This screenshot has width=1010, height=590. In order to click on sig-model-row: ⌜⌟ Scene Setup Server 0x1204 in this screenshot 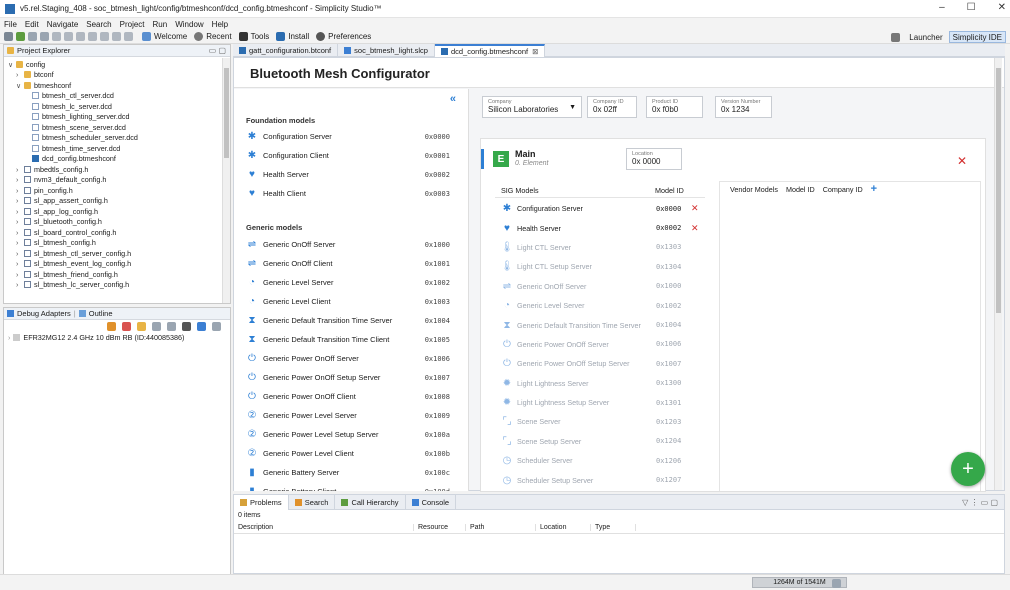, I will do `click(606, 441)`.